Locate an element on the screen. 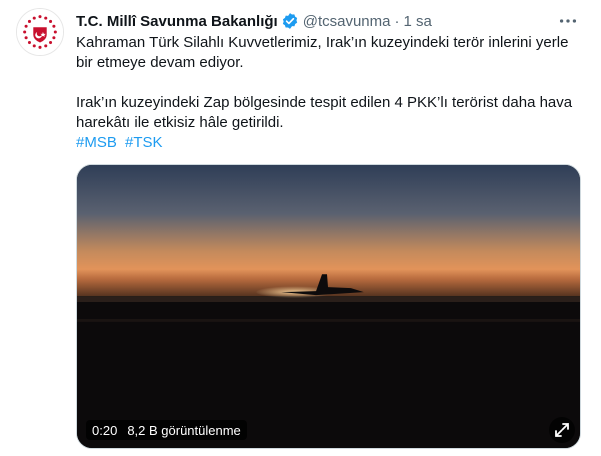  video-duration: 0:20 is located at coordinates (105, 430).